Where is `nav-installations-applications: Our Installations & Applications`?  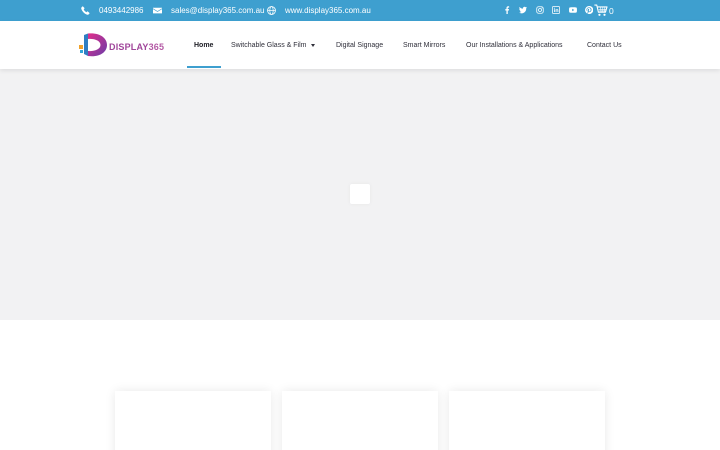
nav-installations-applications: Our Installations & Applications is located at coordinates (514, 45).